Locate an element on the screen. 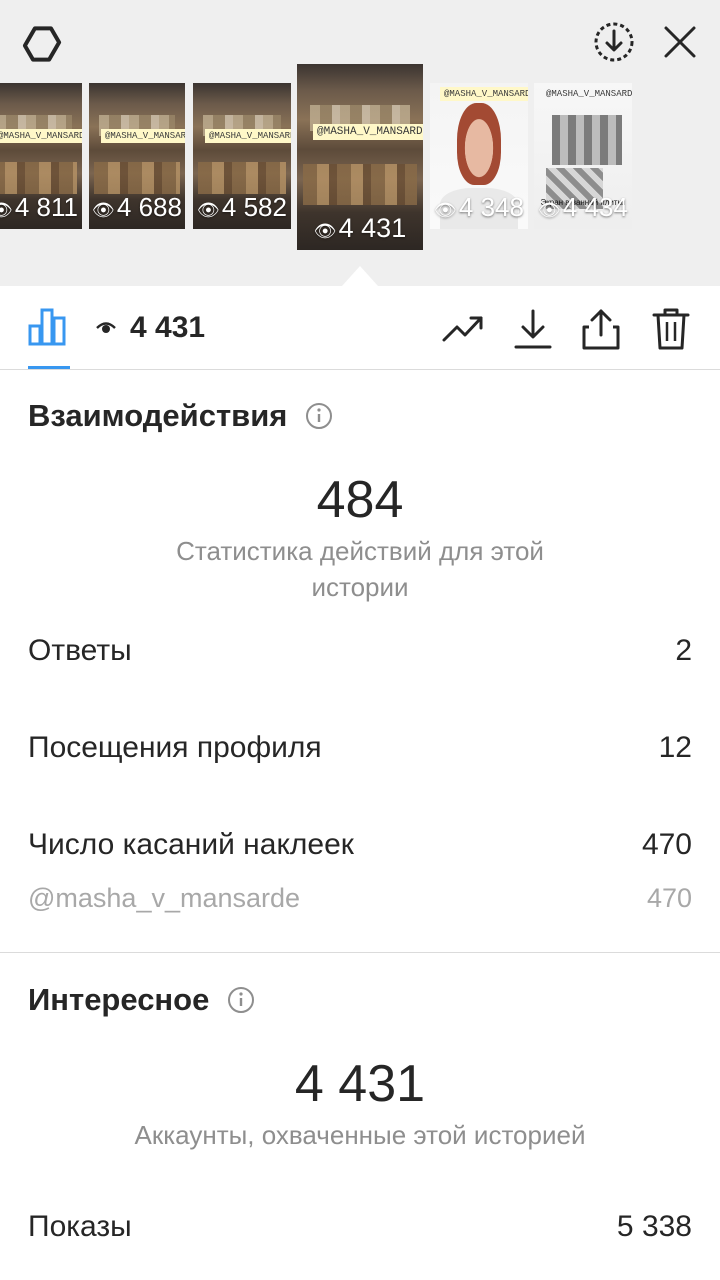 The width and height of the screenshot is (720, 1280). active-story-pointer is located at coordinates (360, 276).